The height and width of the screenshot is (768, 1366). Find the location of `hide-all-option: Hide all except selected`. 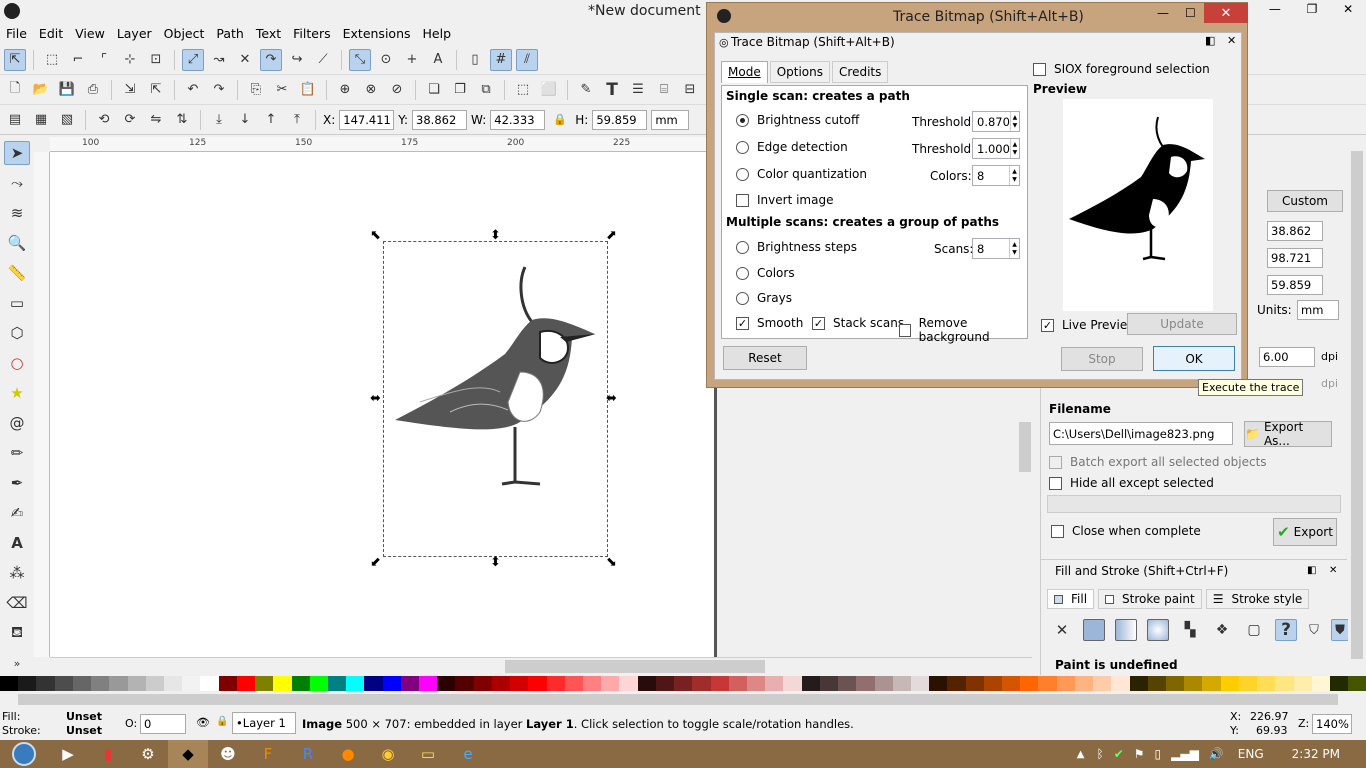

hide-all-option: Hide all except selected is located at coordinates (1131, 483).